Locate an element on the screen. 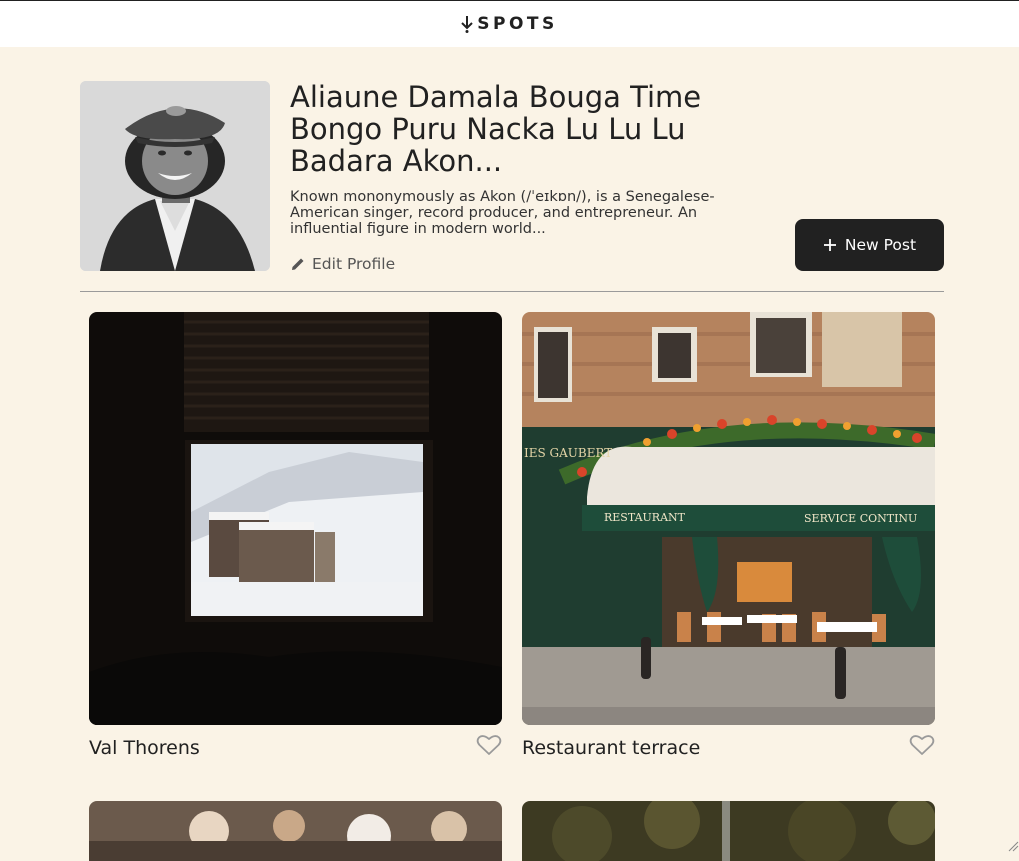  new-post-button: New Post is located at coordinates (869, 245).